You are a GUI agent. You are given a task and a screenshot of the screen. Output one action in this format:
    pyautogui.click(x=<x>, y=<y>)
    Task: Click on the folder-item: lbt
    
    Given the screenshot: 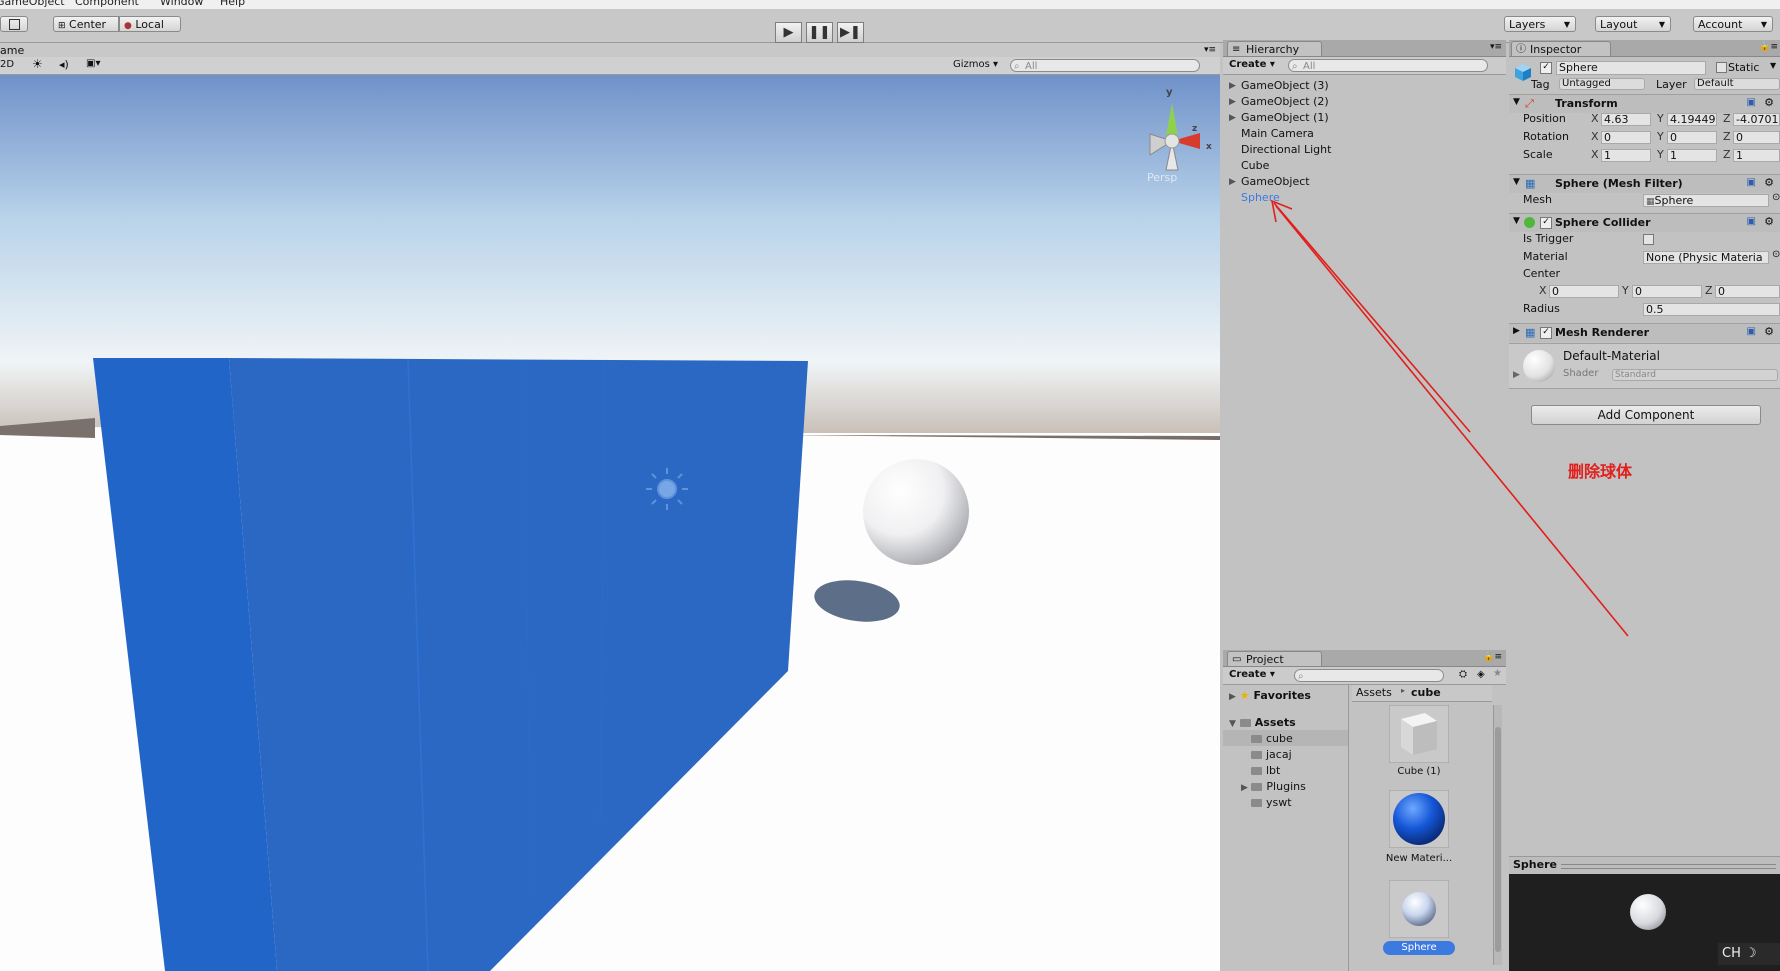 What is the action you would take?
    pyautogui.click(x=1265, y=770)
    